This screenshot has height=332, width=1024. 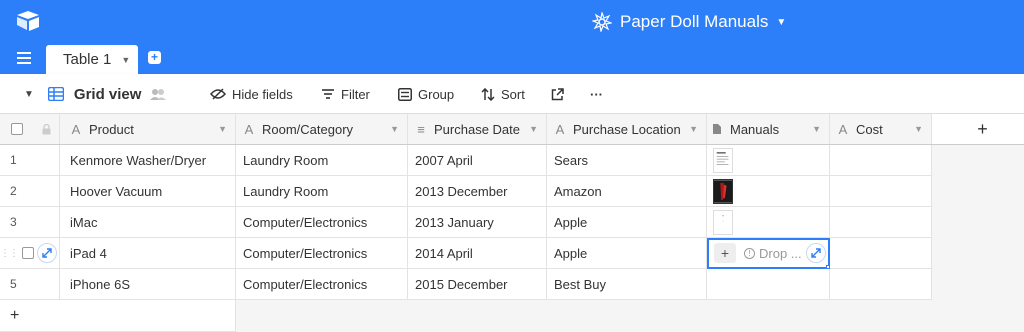 What do you see at coordinates (345, 94) in the screenshot?
I see `filter-button: Filter` at bounding box center [345, 94].